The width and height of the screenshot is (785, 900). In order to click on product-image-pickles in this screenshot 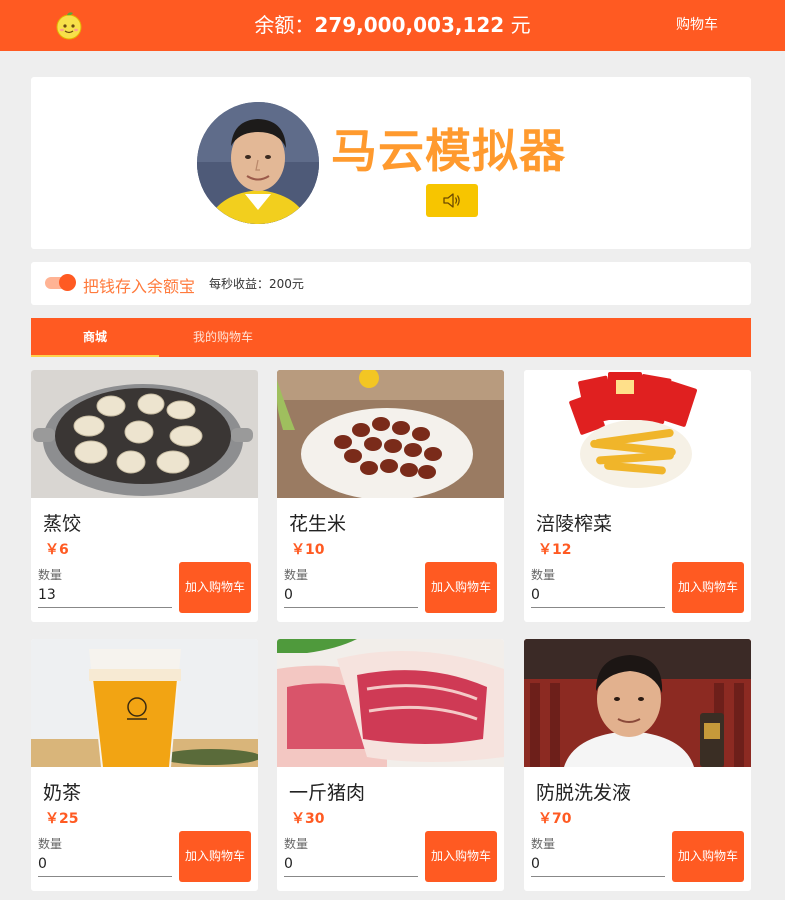, I will do `click(637, 434)`.